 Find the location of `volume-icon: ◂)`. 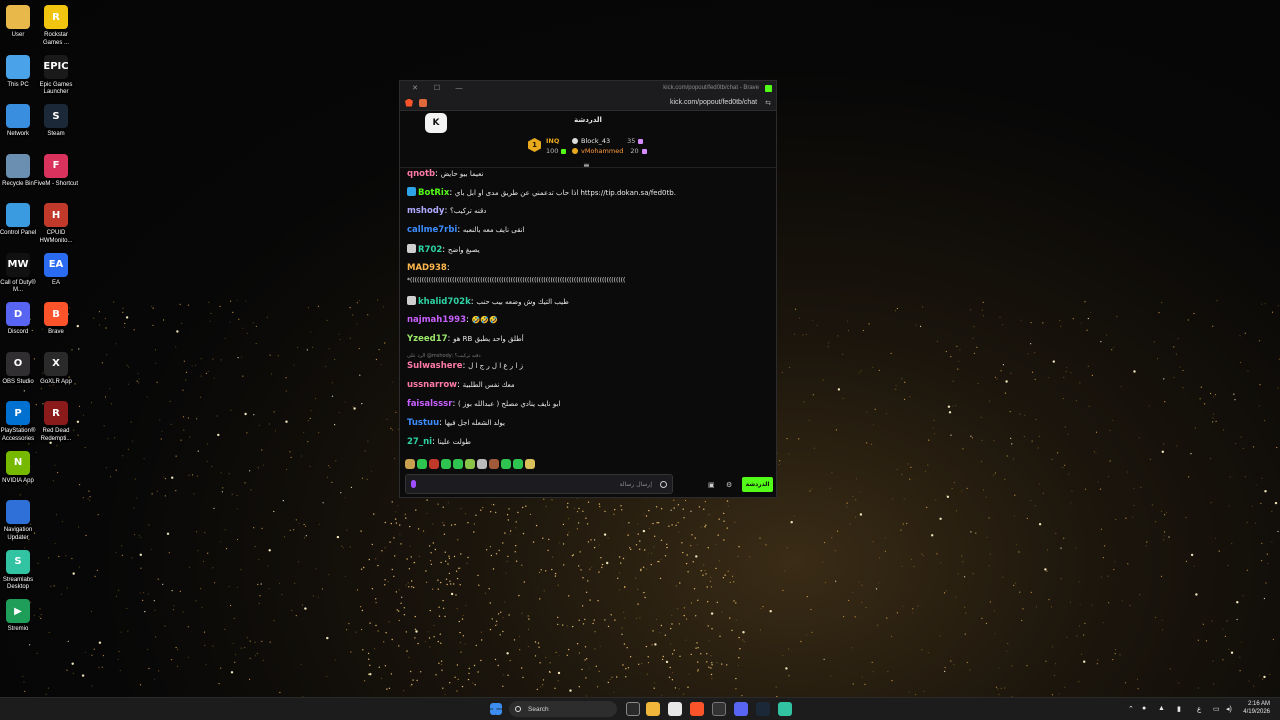

volume-icon: ◂) is located at coordinates (1229, 709).